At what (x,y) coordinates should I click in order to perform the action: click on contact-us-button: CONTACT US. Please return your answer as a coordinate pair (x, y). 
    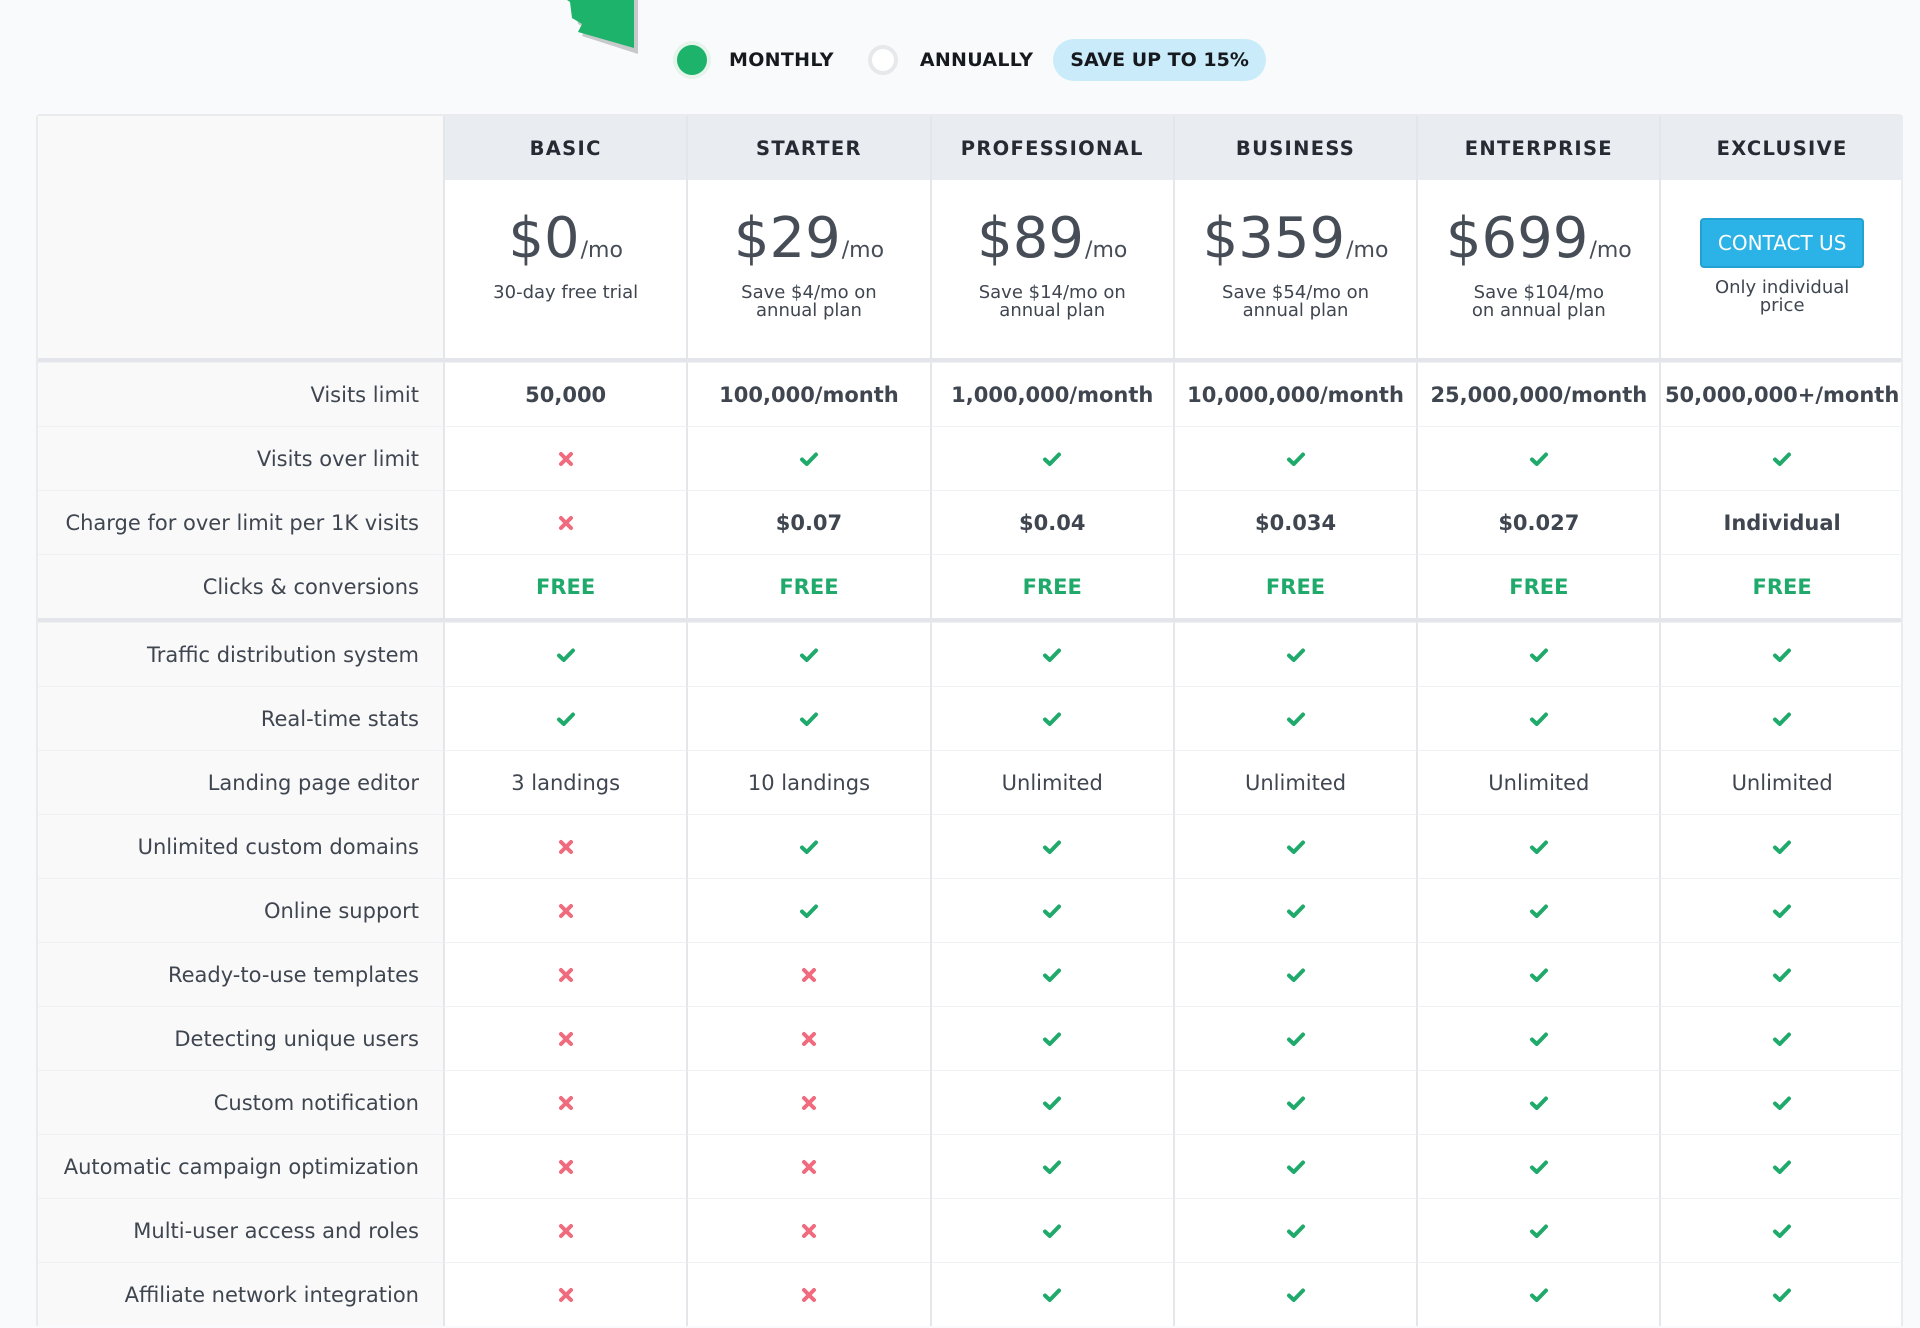
    Looking at the image, I should click on (1782, 243).